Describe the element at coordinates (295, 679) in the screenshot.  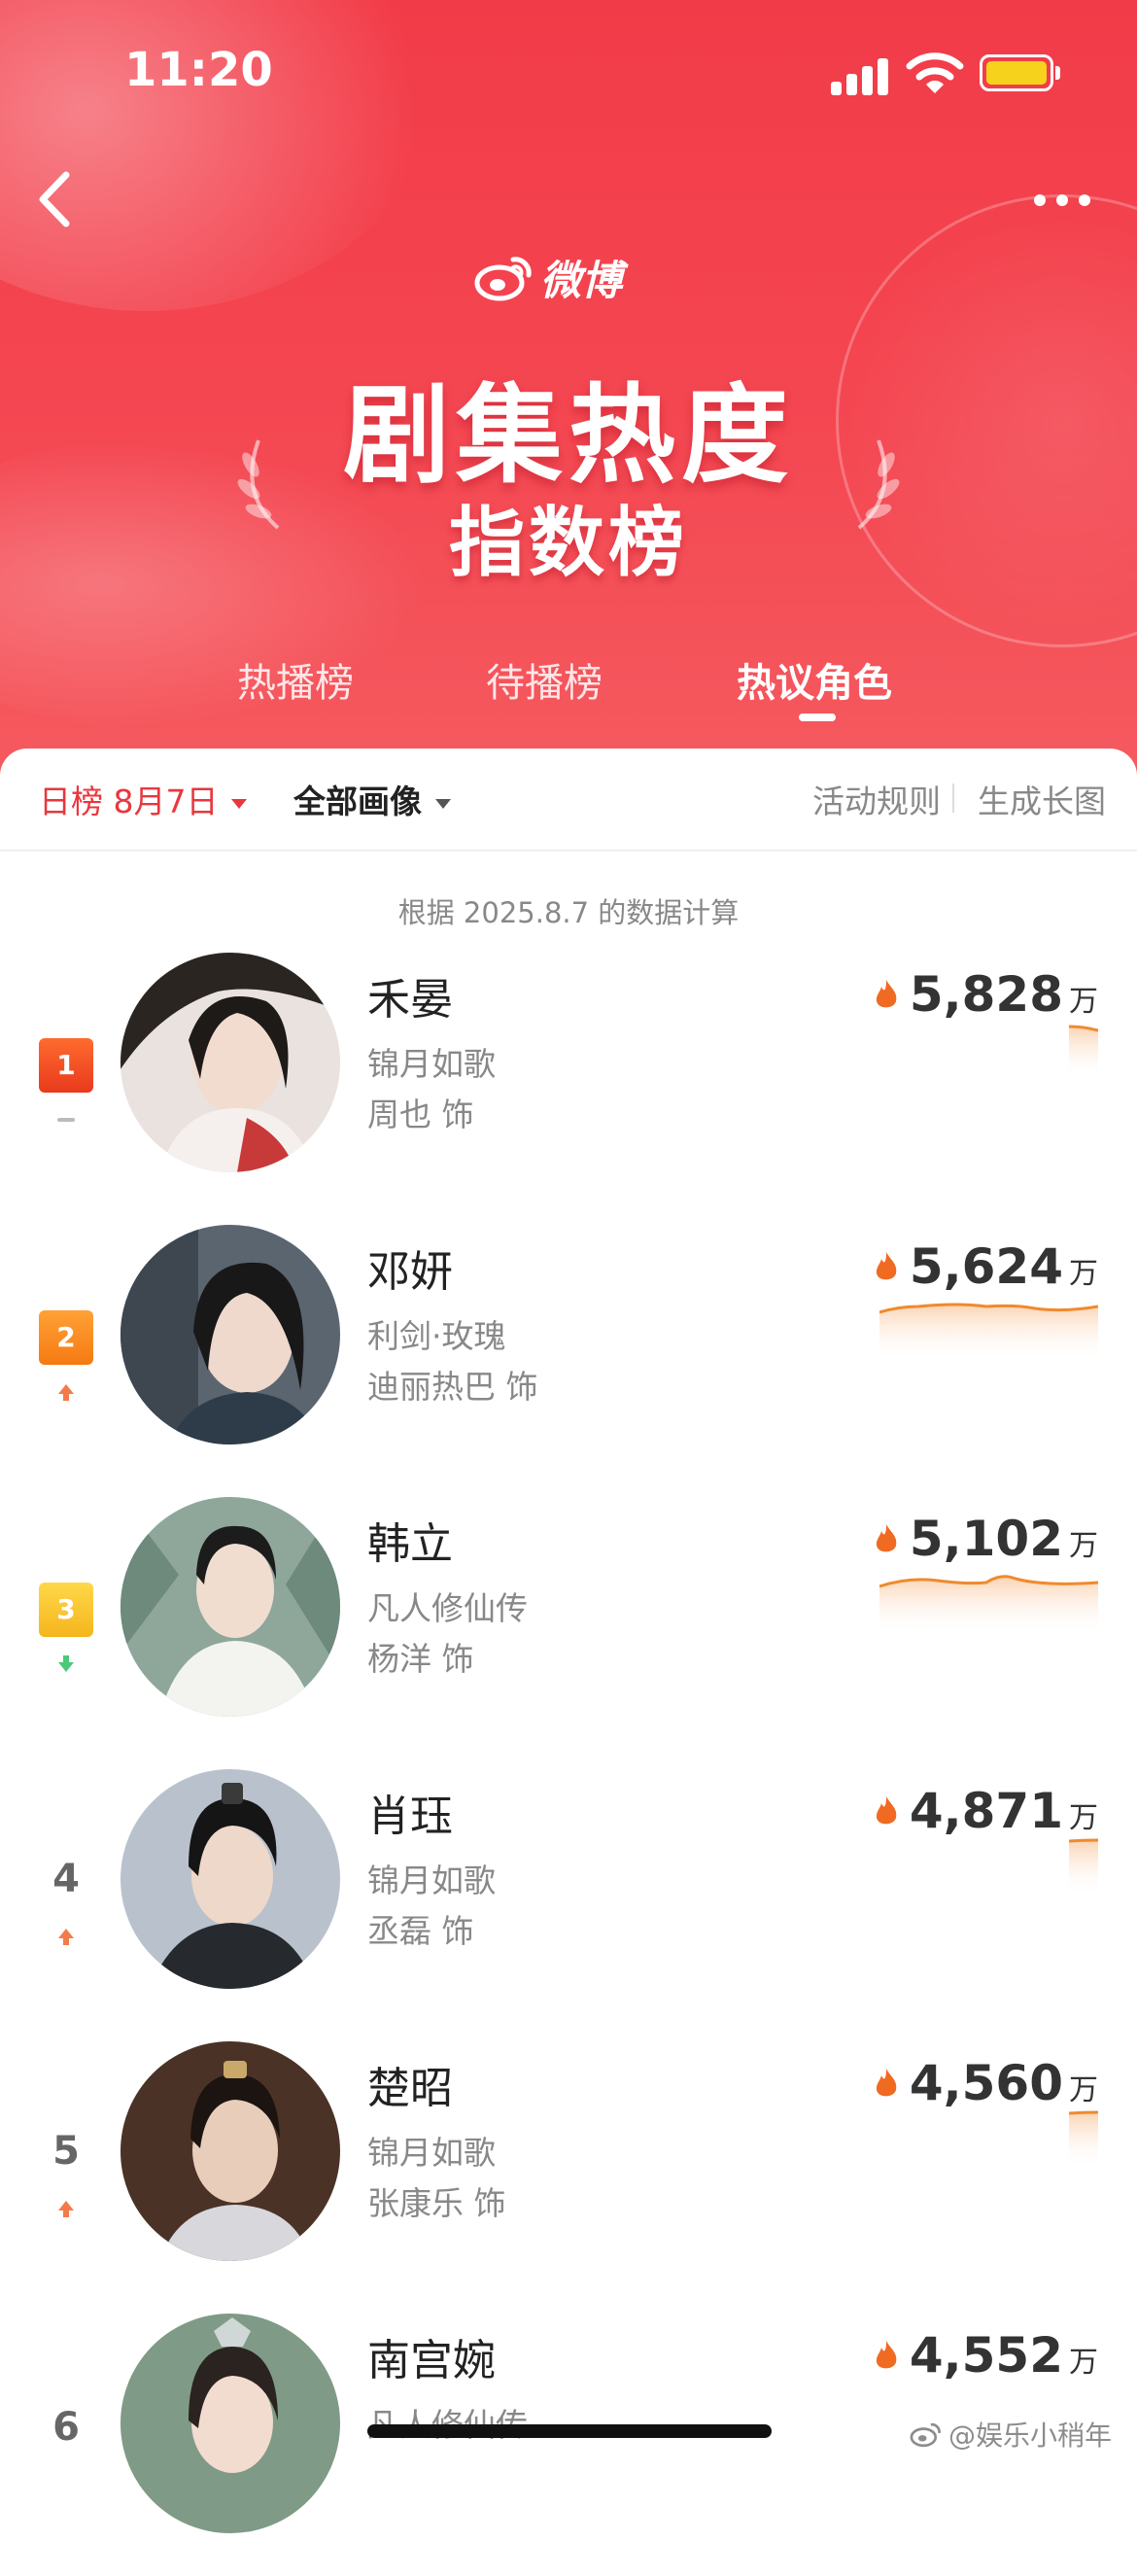
I see `tab-now-playing: 热播榜` at that location.